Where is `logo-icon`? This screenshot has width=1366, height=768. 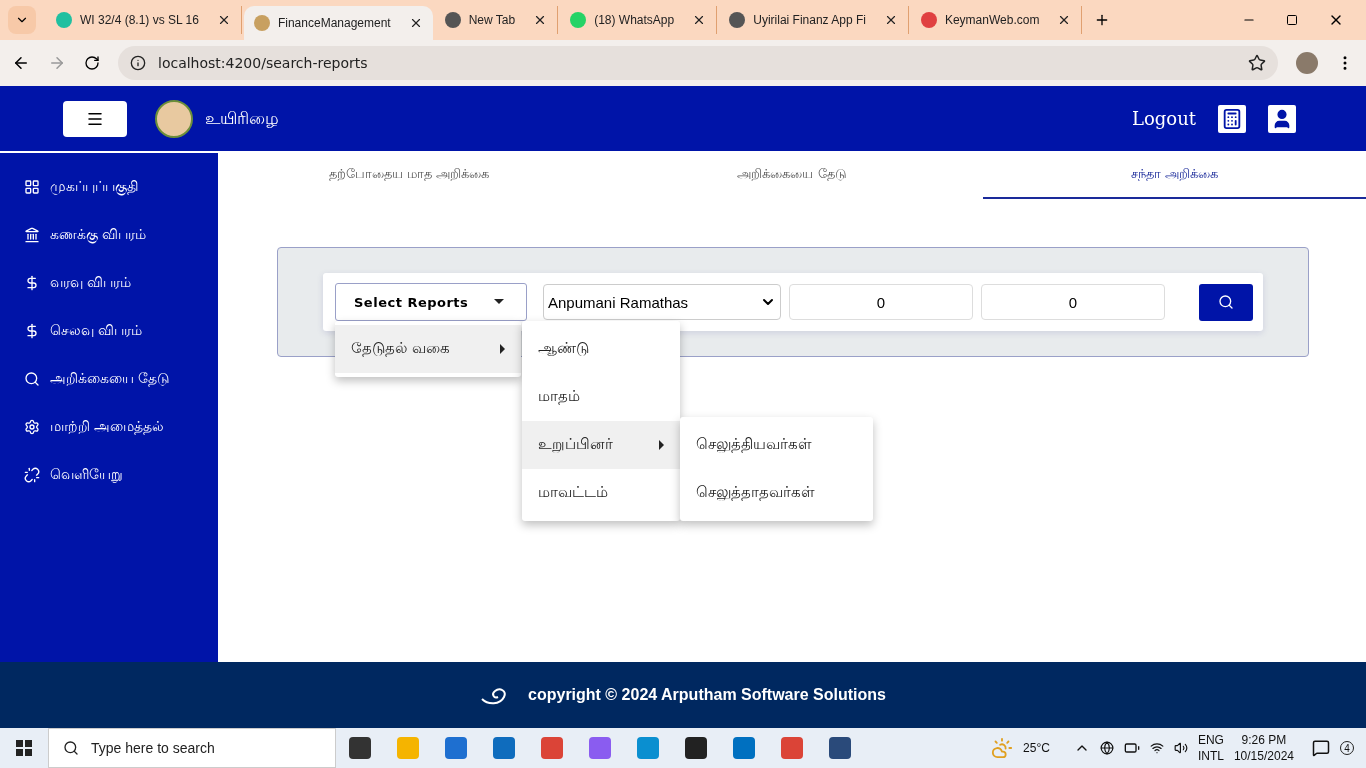 logo-icon is located at coordinates (174, 118).